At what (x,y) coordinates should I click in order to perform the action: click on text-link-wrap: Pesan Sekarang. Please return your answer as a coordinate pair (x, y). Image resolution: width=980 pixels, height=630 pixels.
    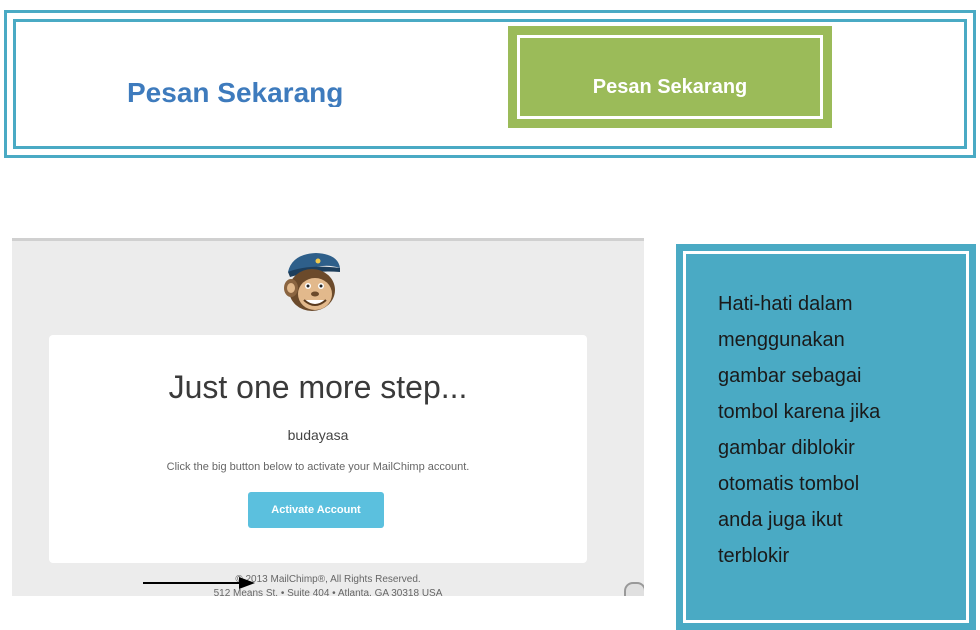
    Looking at the image, I should click on (257, 89).